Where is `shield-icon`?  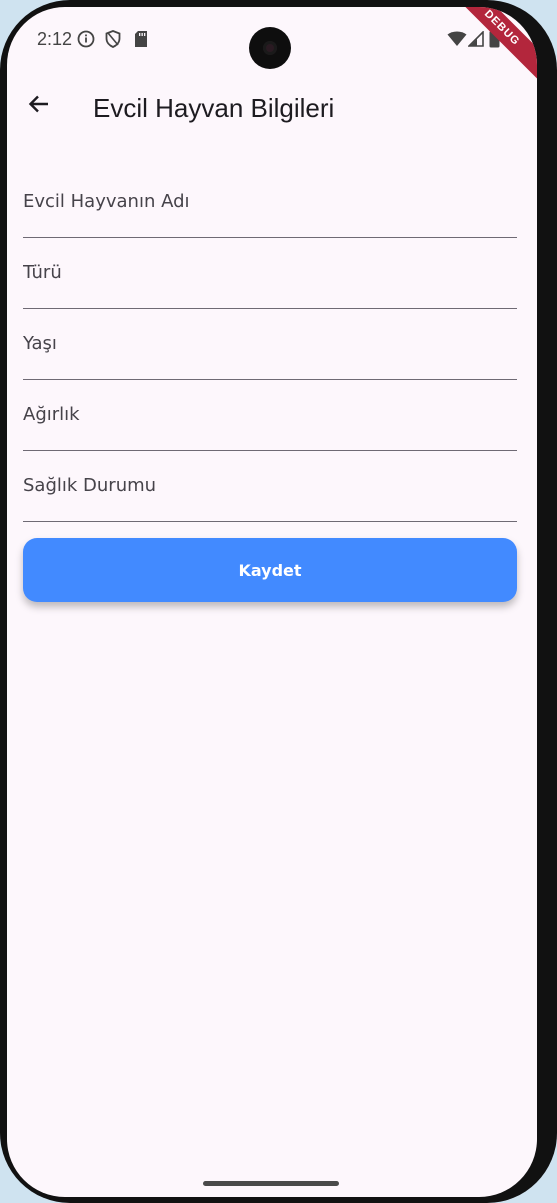
shield-icon is located at coordinates (113, 41).